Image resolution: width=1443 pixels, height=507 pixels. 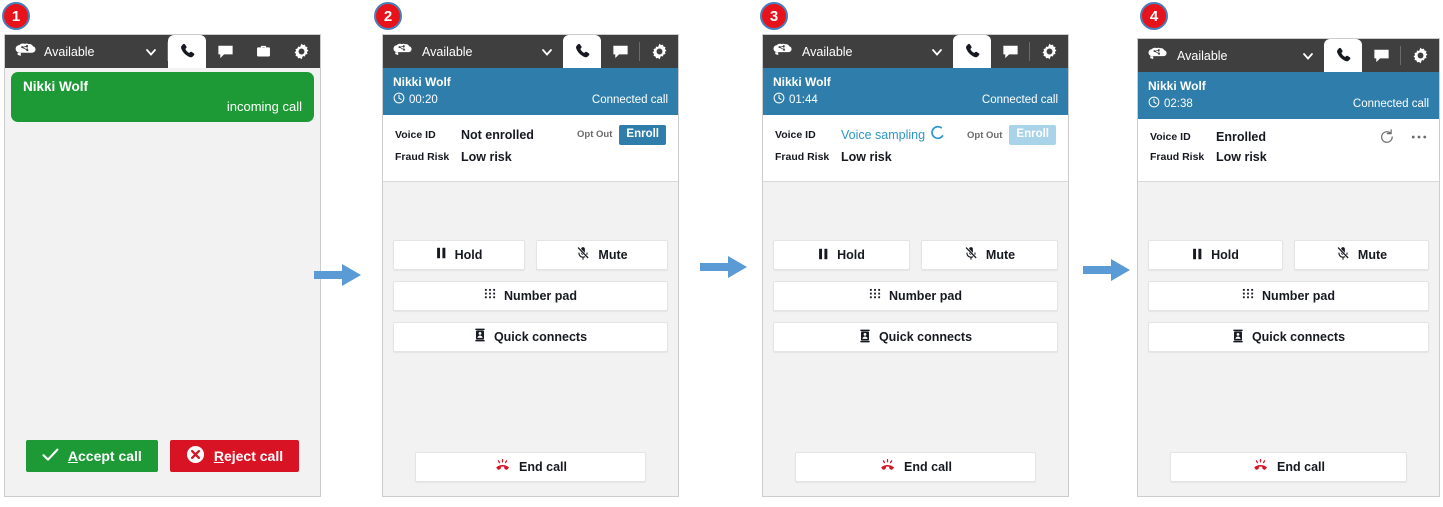 I want to click on incoming-contact-banner: Nikki Wolf incoming call, so click(x=162, y=96).